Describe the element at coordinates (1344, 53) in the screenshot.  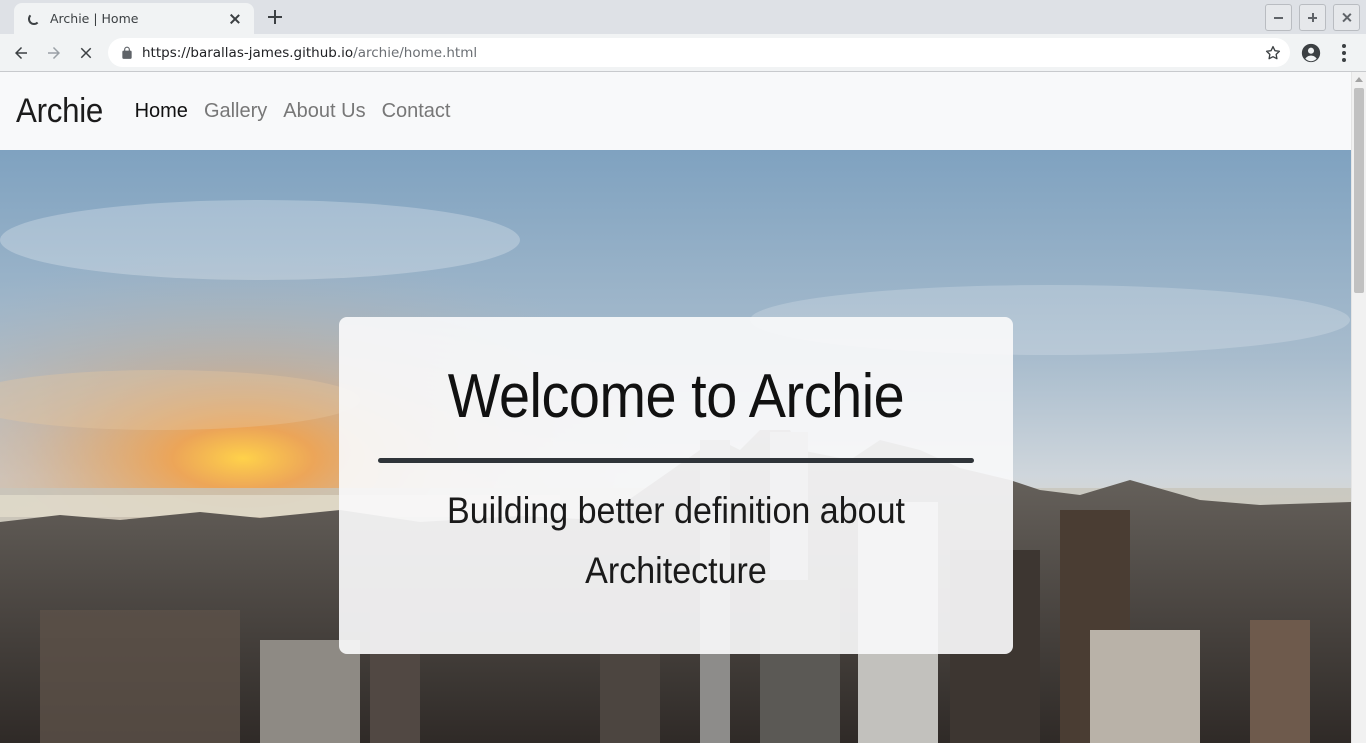
I see `more-vert-icon` at that location.